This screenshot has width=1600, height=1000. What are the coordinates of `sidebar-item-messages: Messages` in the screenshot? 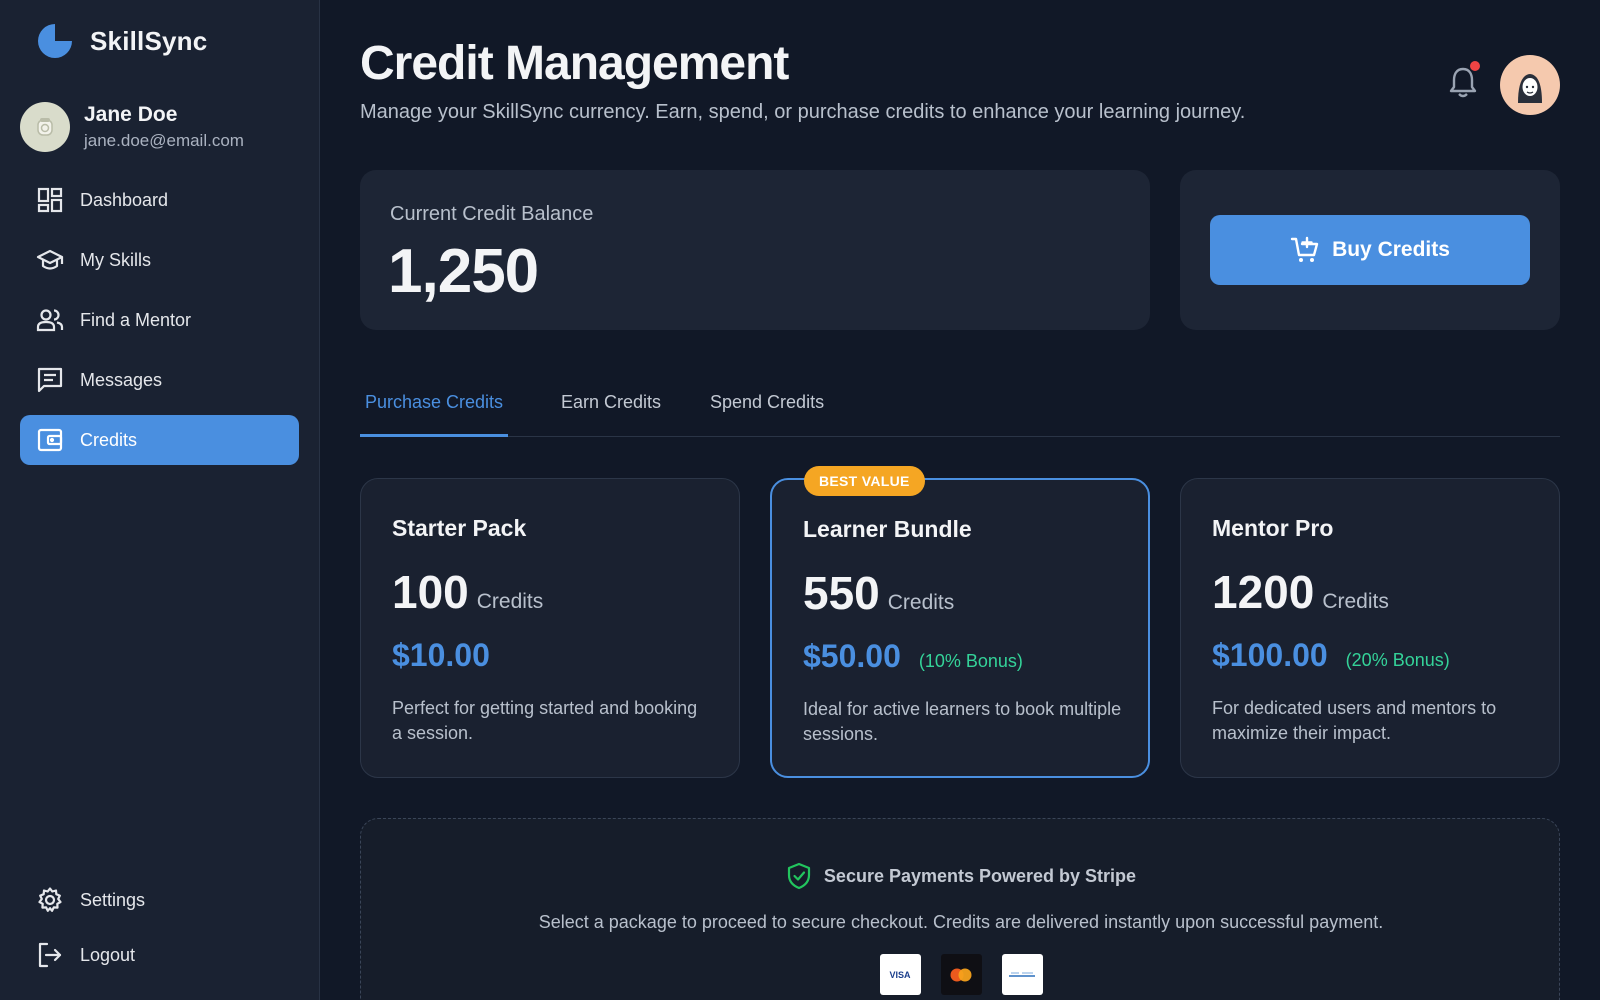 It's located at (159, 380).